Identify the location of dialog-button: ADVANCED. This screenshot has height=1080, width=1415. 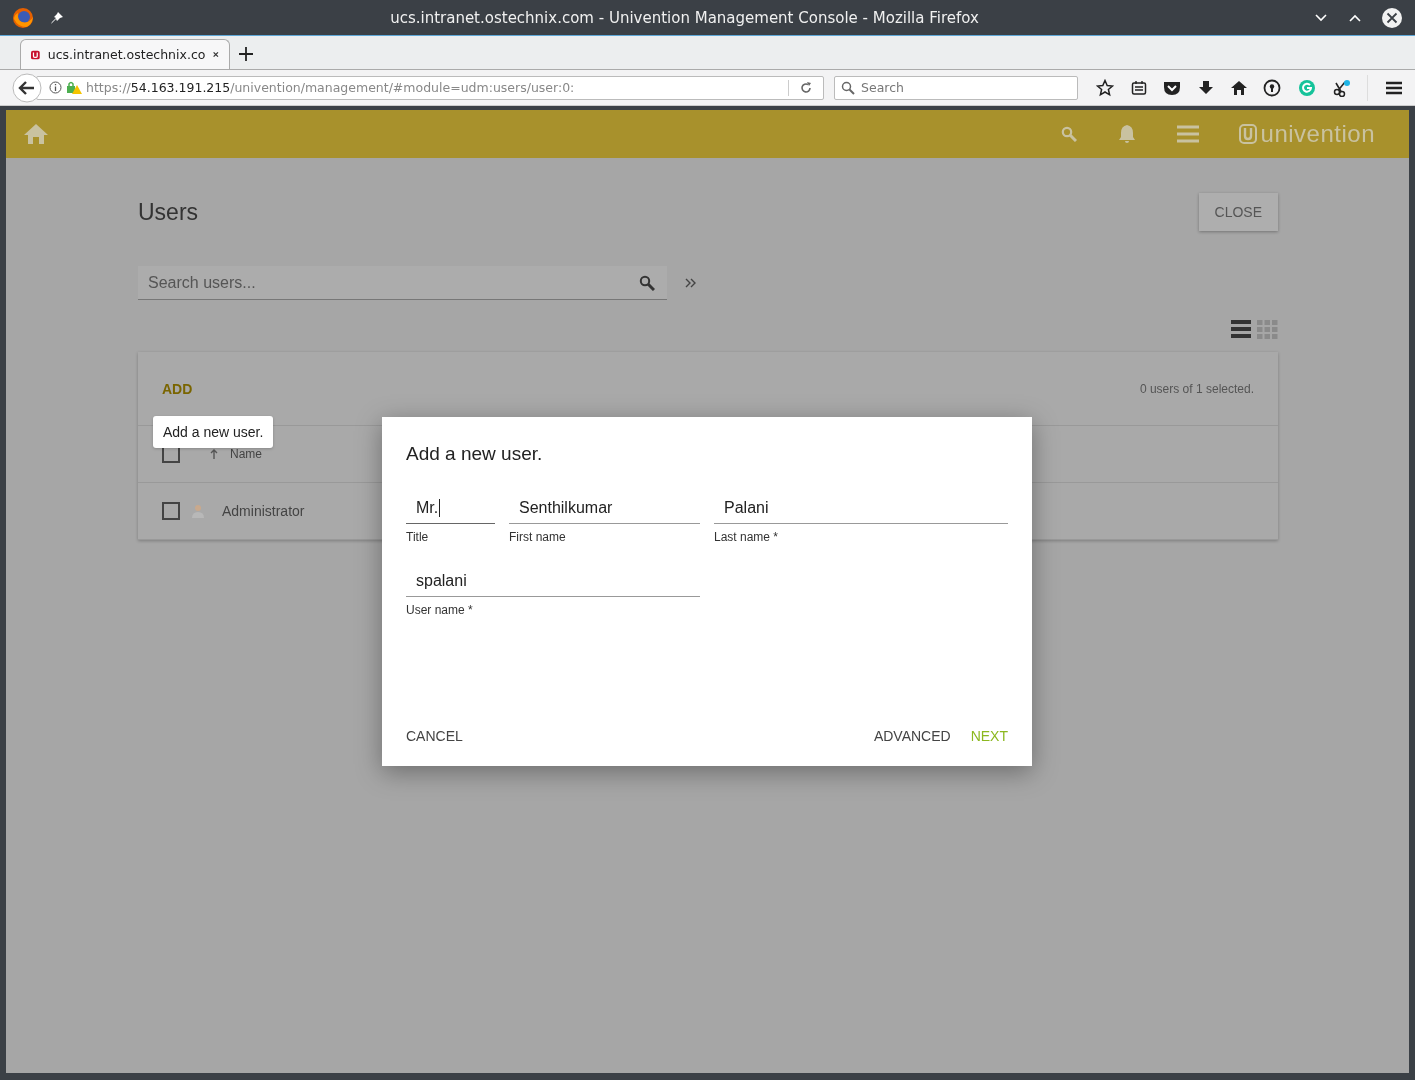
(912, 736).